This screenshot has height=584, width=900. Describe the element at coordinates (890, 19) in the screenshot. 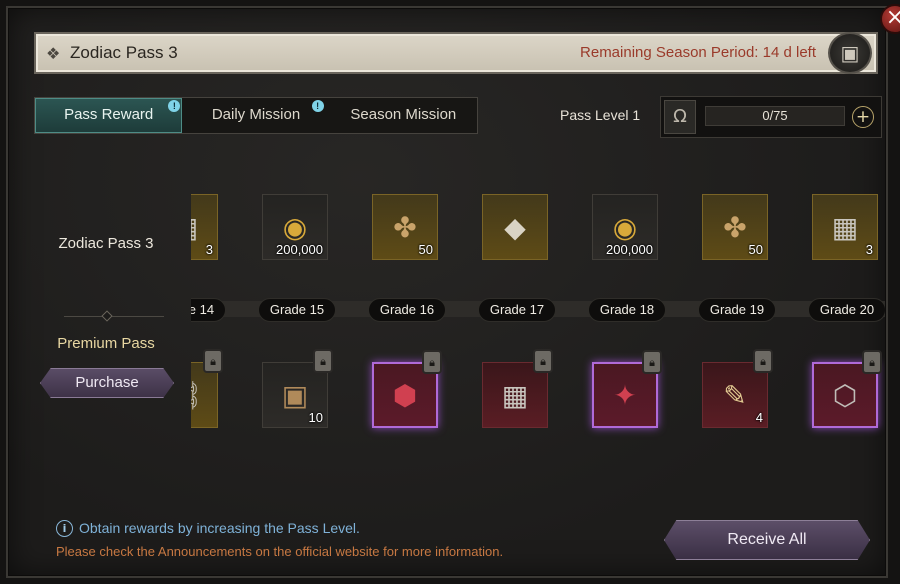

I see `close-icon: ×` at that location.